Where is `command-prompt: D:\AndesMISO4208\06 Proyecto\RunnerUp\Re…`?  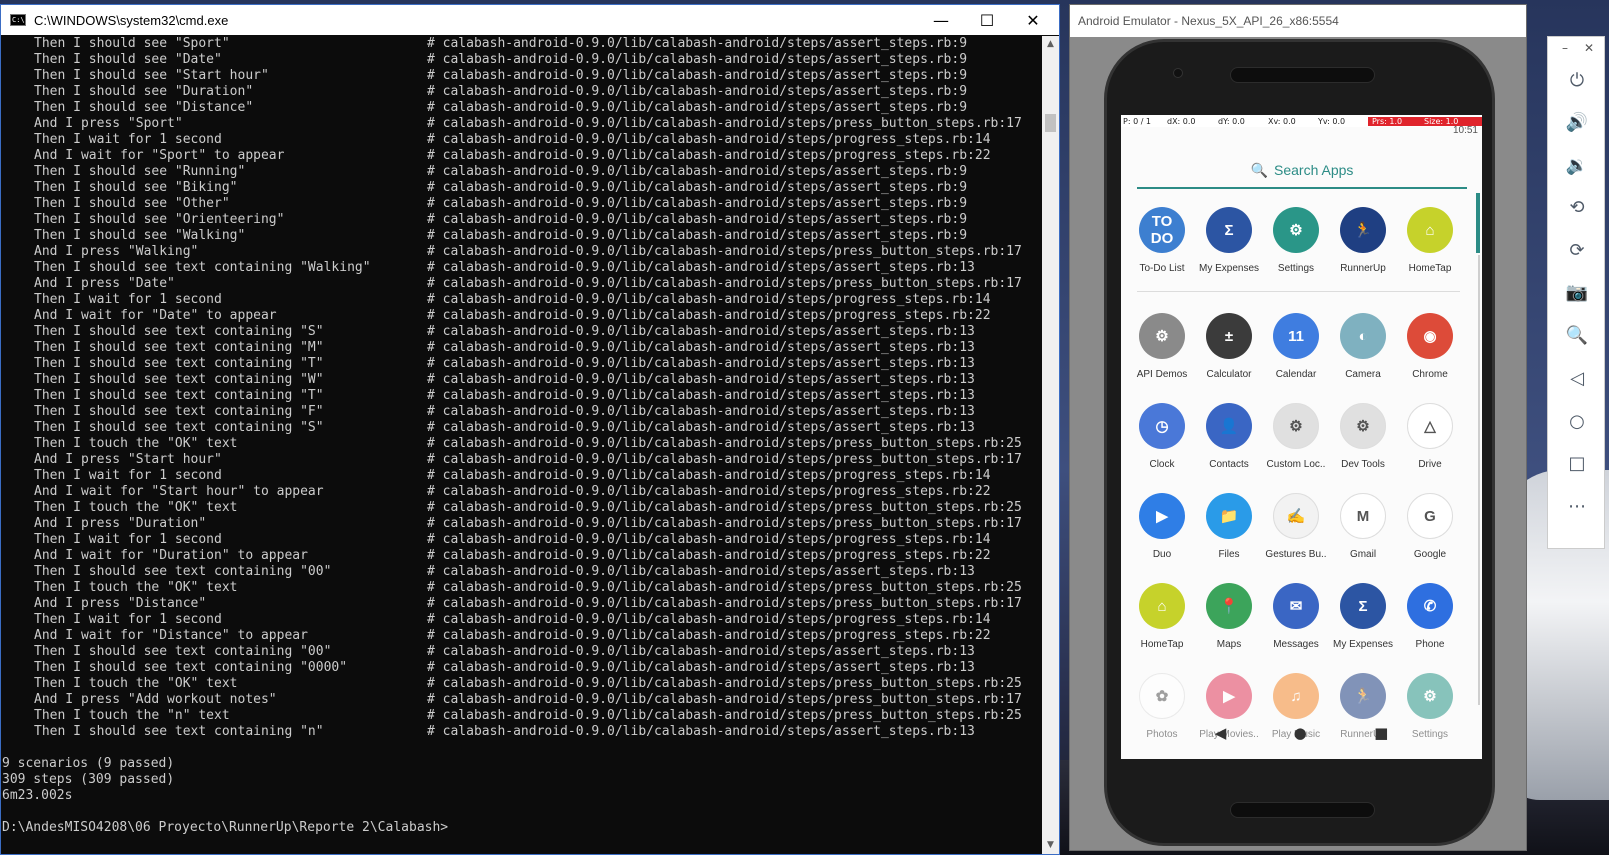
command-prompt: D:\AndesMISO4208\06 Proyecto\RunnerUp\Re… is located at coordinates (523, 828).